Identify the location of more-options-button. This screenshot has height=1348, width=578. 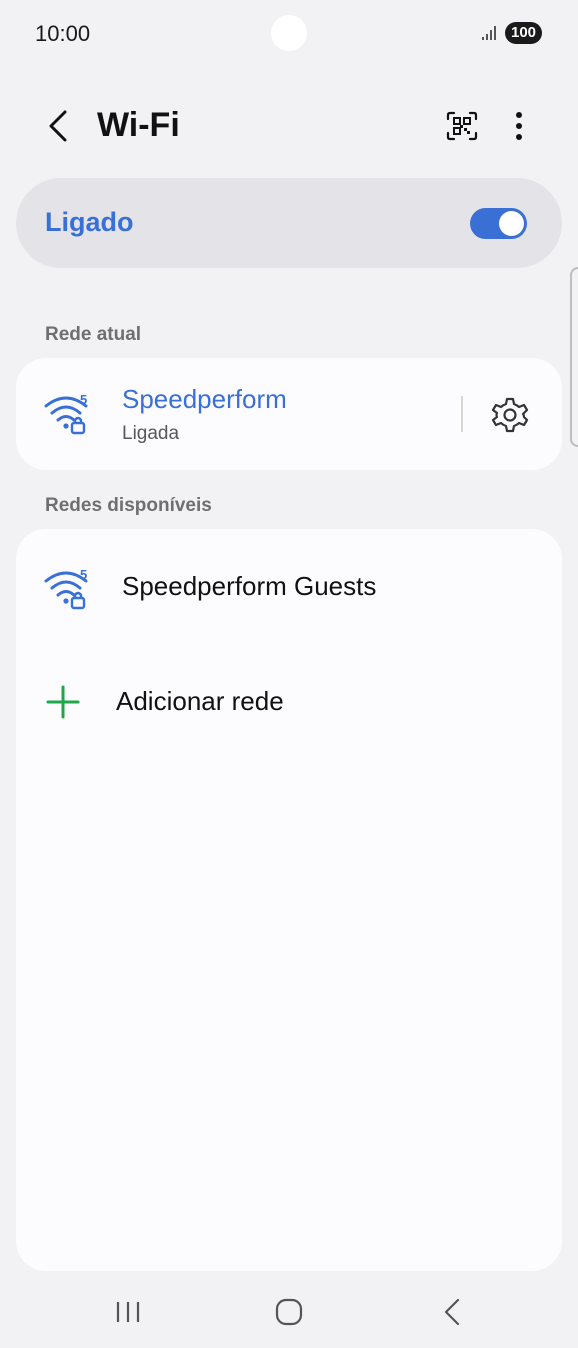
(519, 126).